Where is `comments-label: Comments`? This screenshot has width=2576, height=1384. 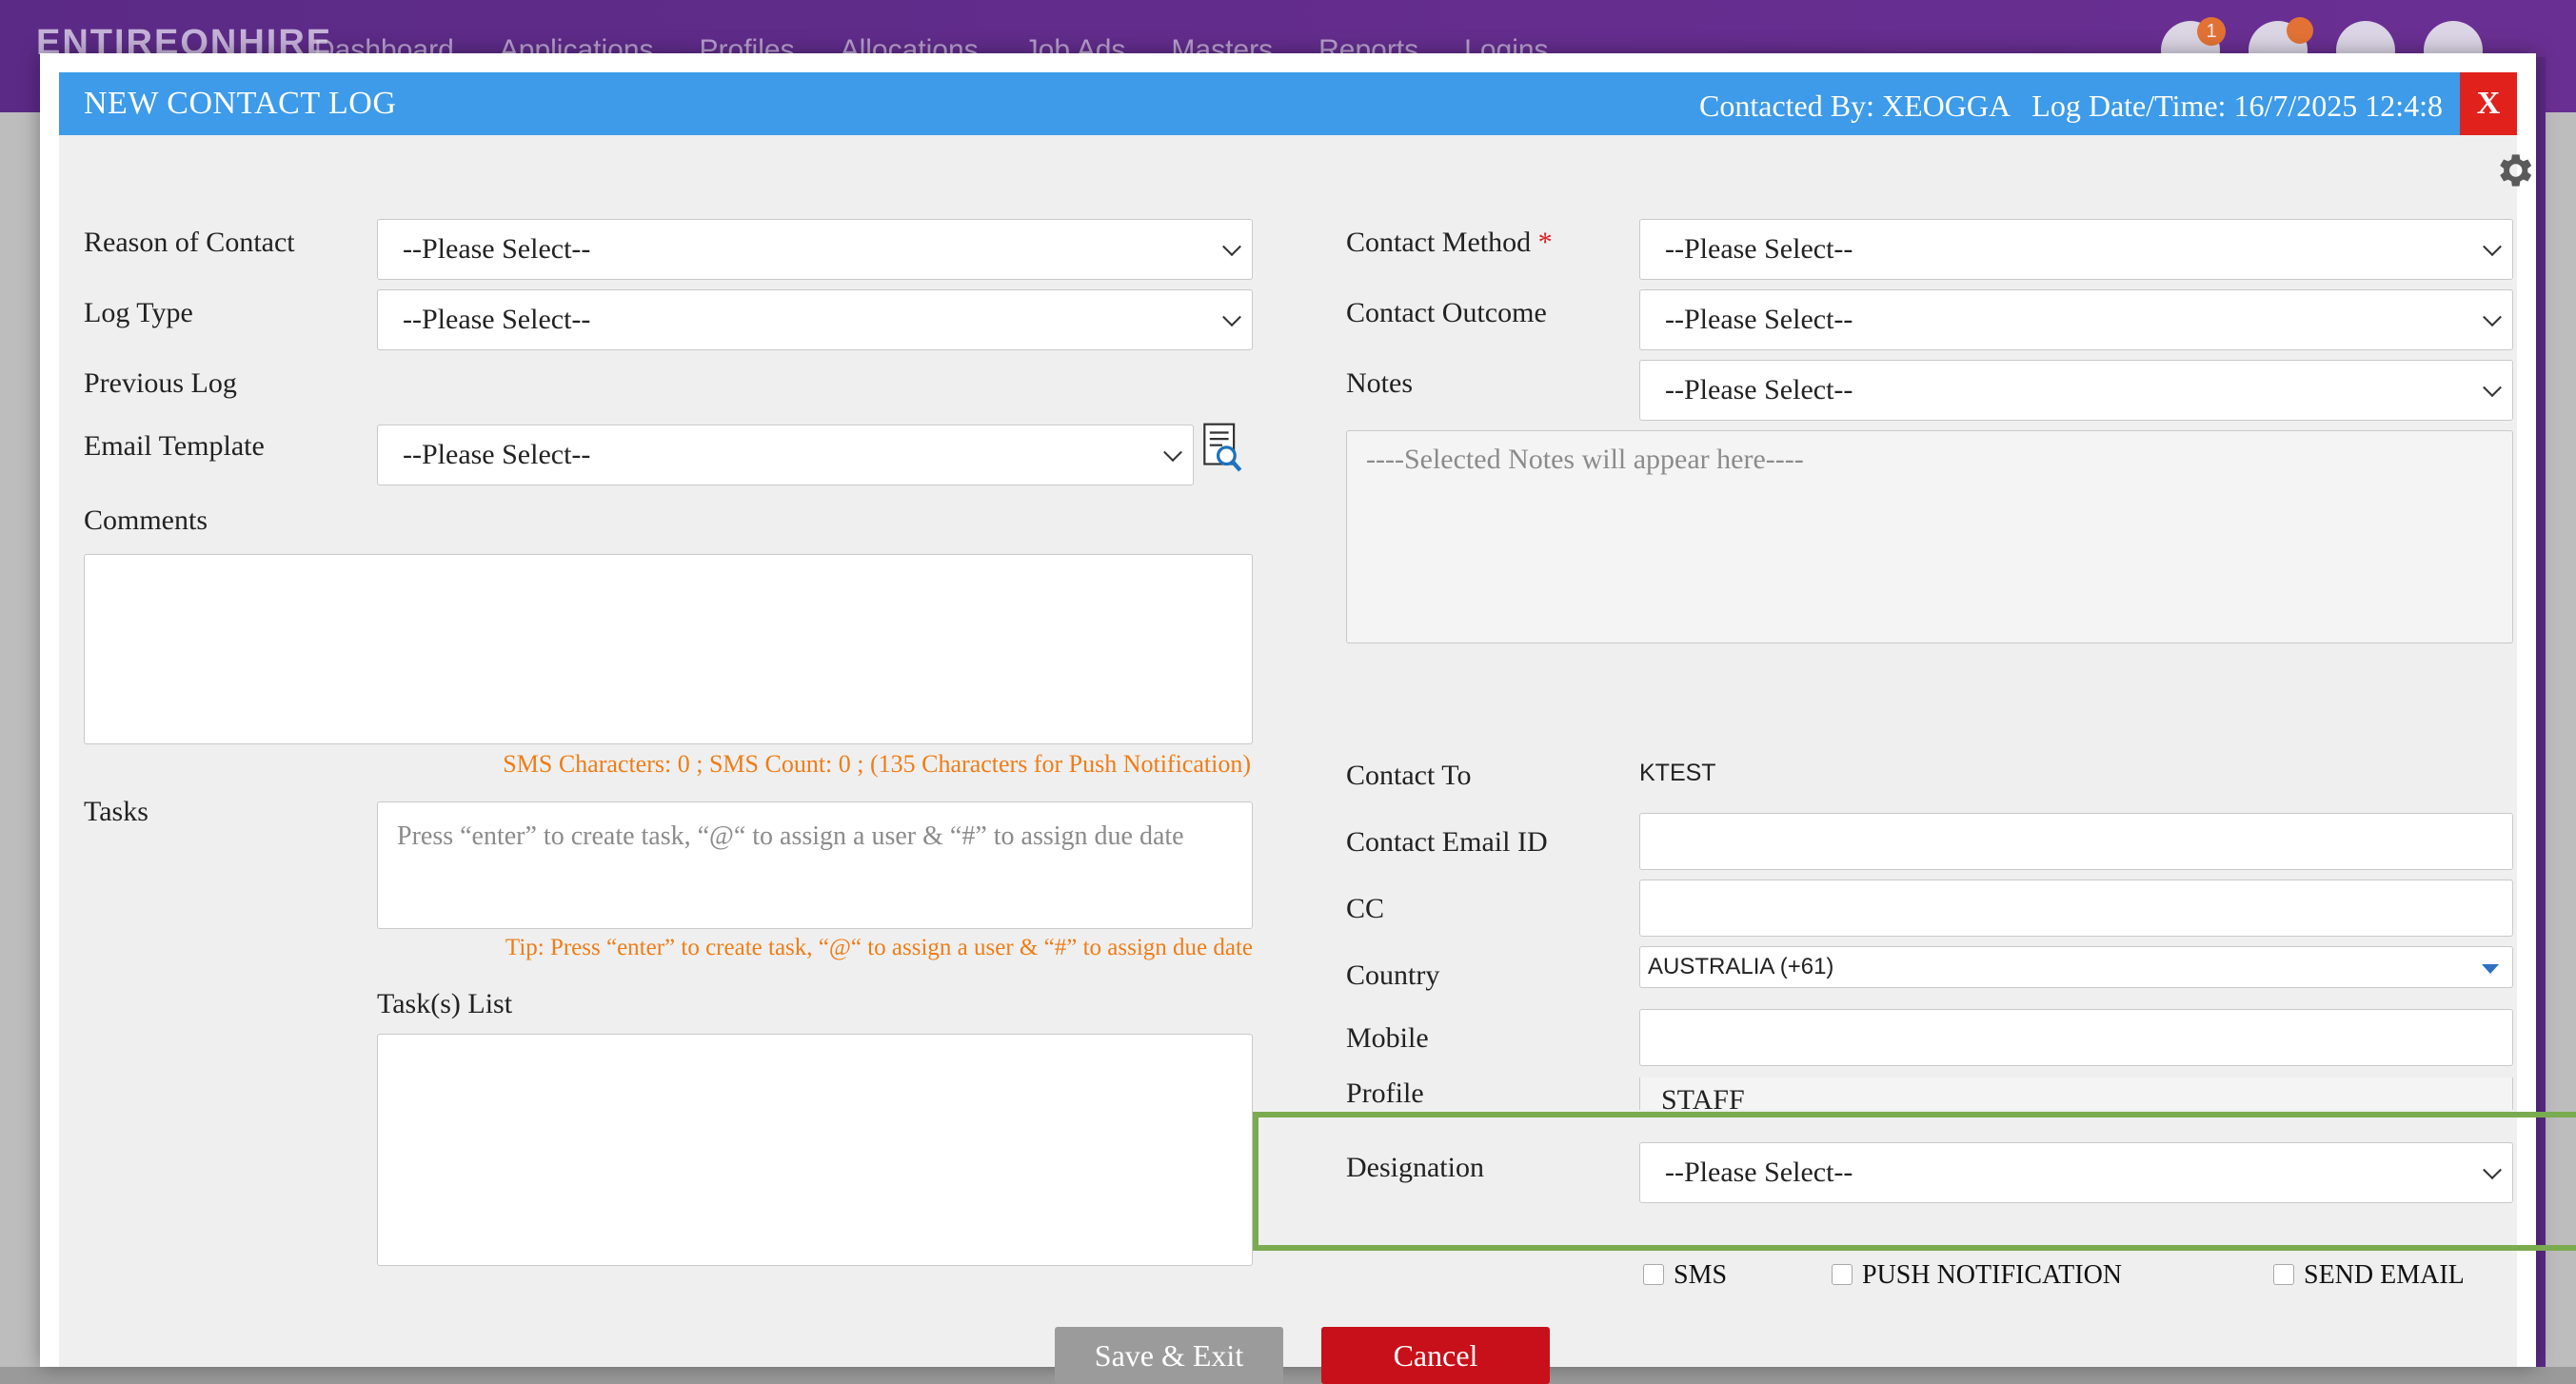 comments-label: Comments is located at coordinates (146, 520).